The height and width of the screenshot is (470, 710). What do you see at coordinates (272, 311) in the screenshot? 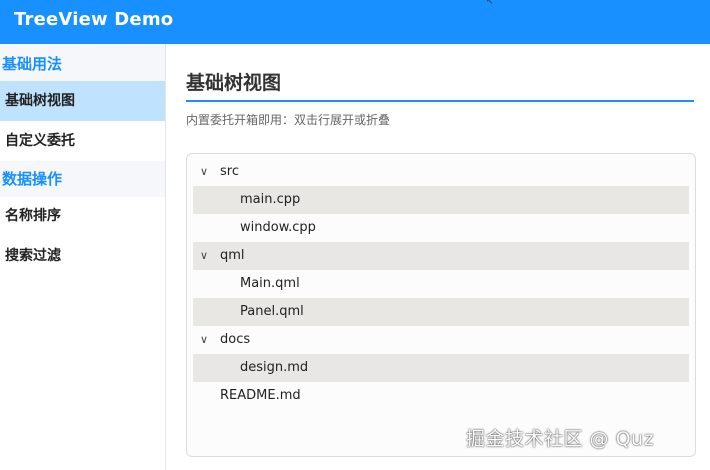
I see `tree-row-label: Panel.qml` at bounding box center [272, 311].